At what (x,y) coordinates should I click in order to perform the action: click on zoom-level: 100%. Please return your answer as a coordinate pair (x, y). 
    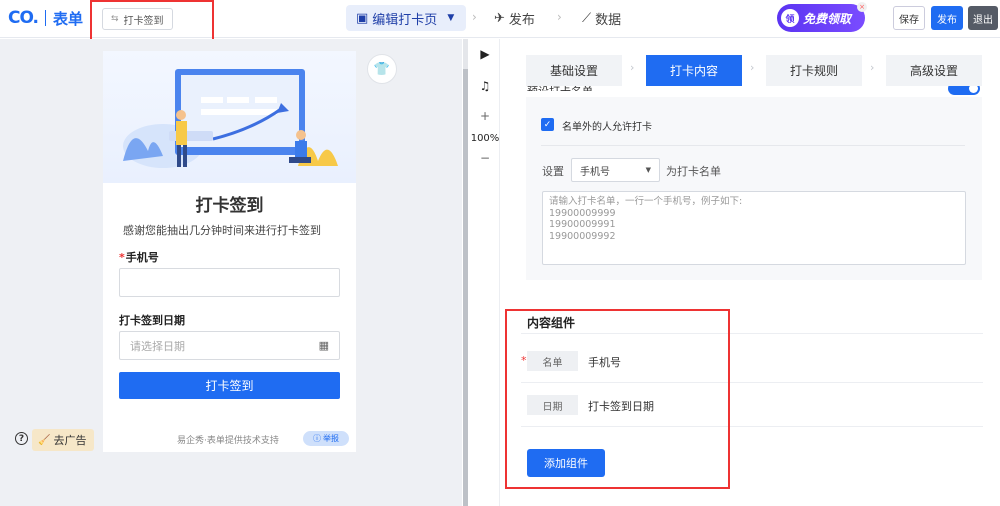
    Looking at the image, I should click on (485, 138).